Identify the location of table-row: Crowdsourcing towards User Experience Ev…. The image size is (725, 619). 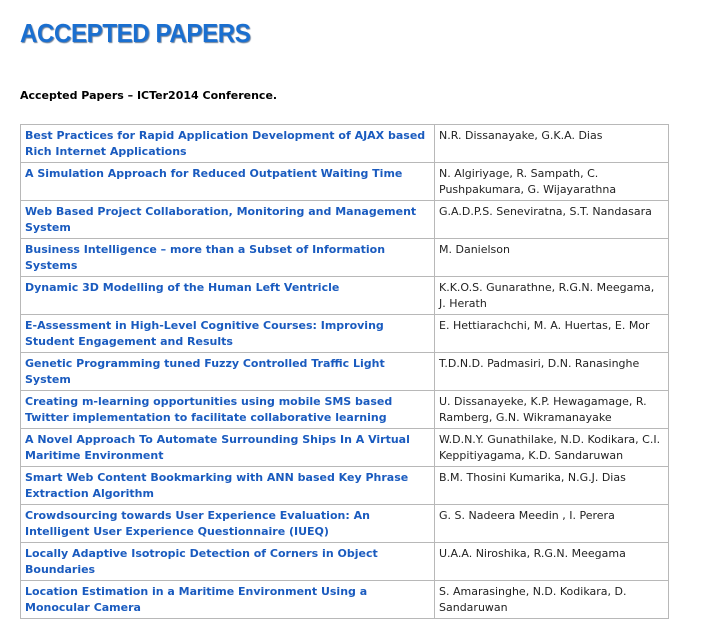
(344, 523).